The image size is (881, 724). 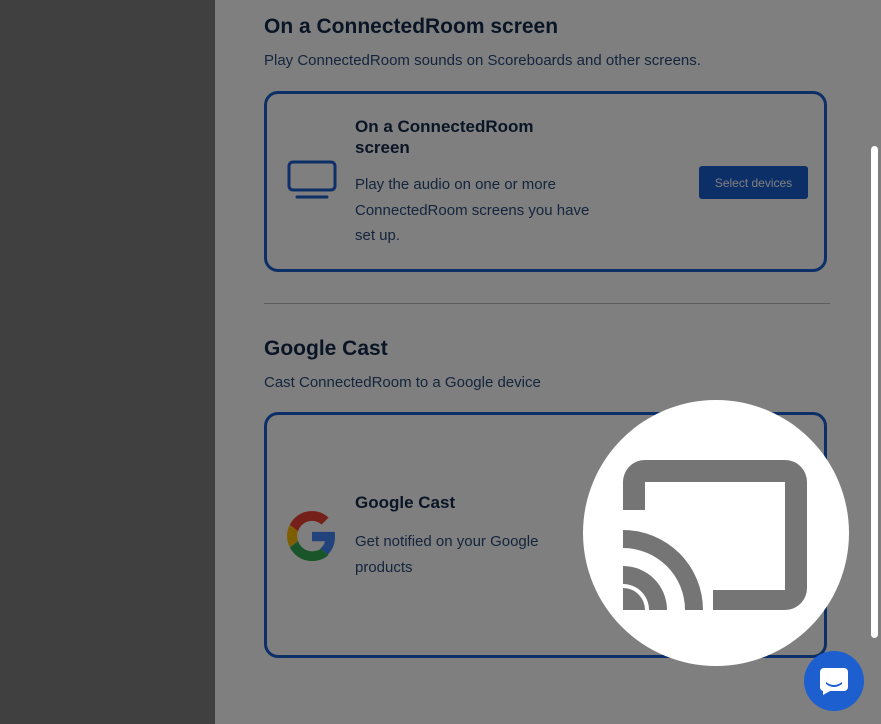 What do you see at coordinates (311, 536) in the screenshot?
I see `google-g-icon` at bounding box center [311, 536].